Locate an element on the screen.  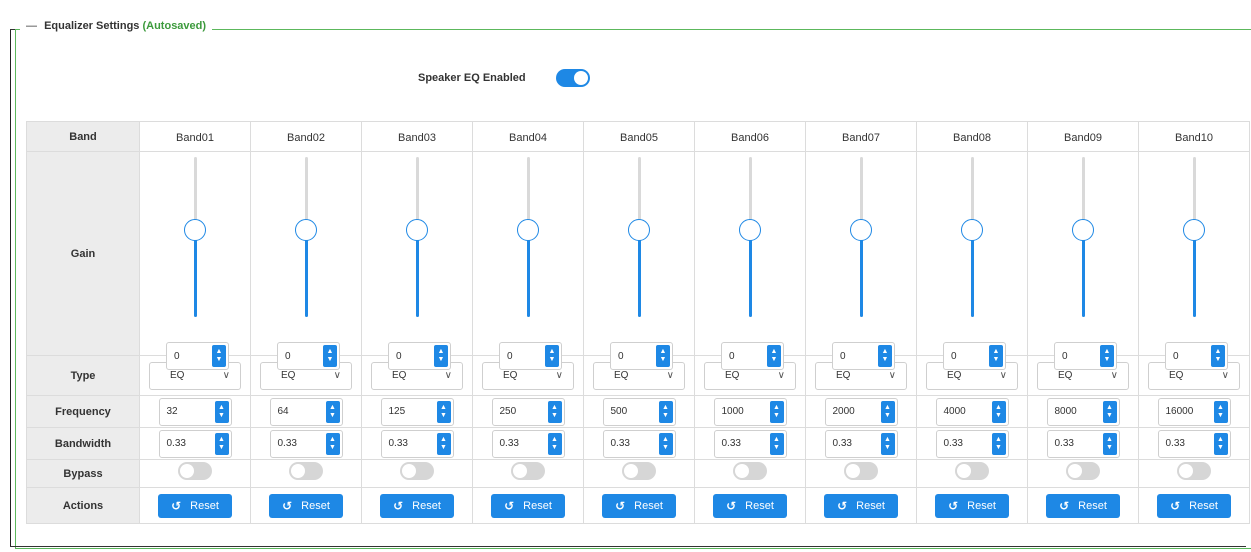
collapse-icon: — is located at coordinates (31, 26).